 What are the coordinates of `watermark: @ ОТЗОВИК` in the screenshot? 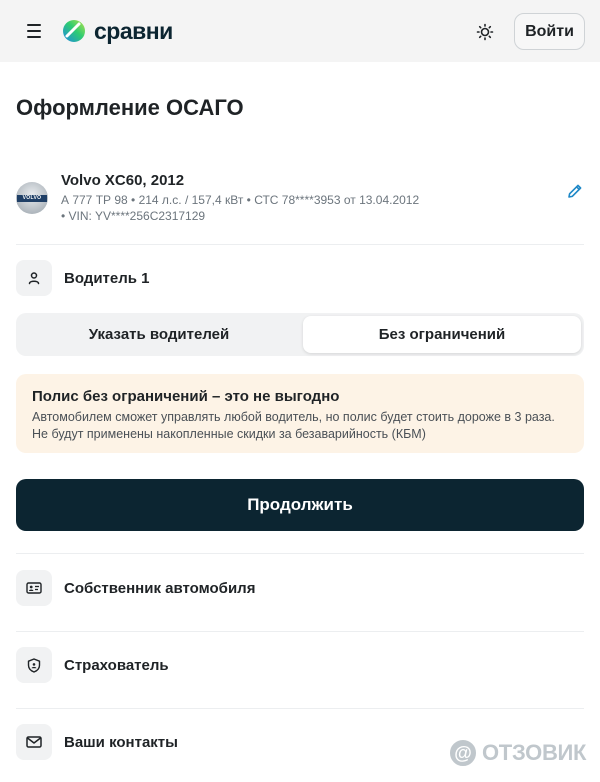 It's located at (517, 753).